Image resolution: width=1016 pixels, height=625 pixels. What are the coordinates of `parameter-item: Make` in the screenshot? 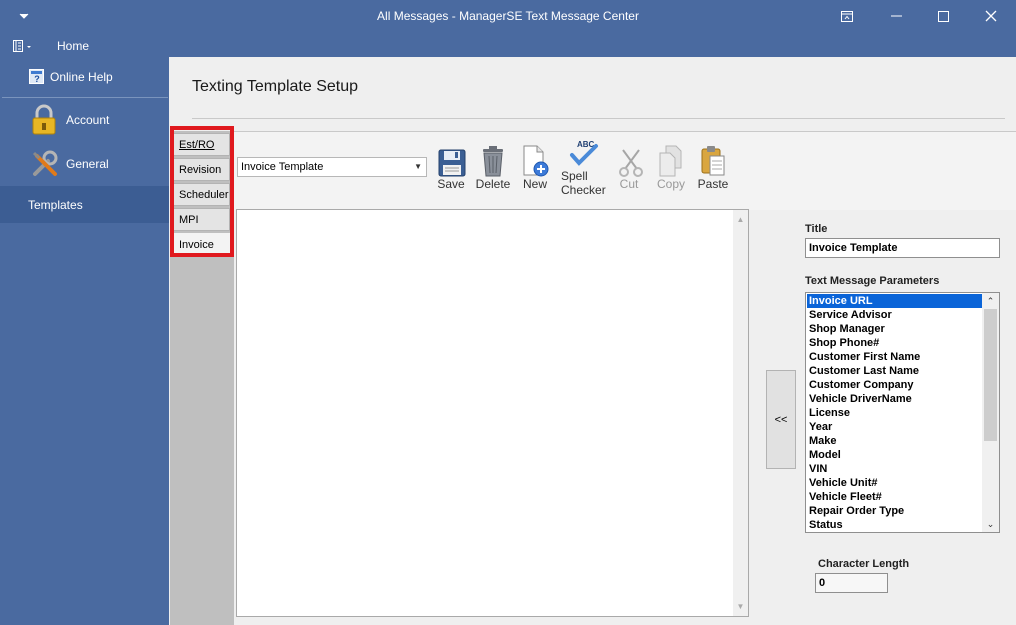 It's located at (895, 441).